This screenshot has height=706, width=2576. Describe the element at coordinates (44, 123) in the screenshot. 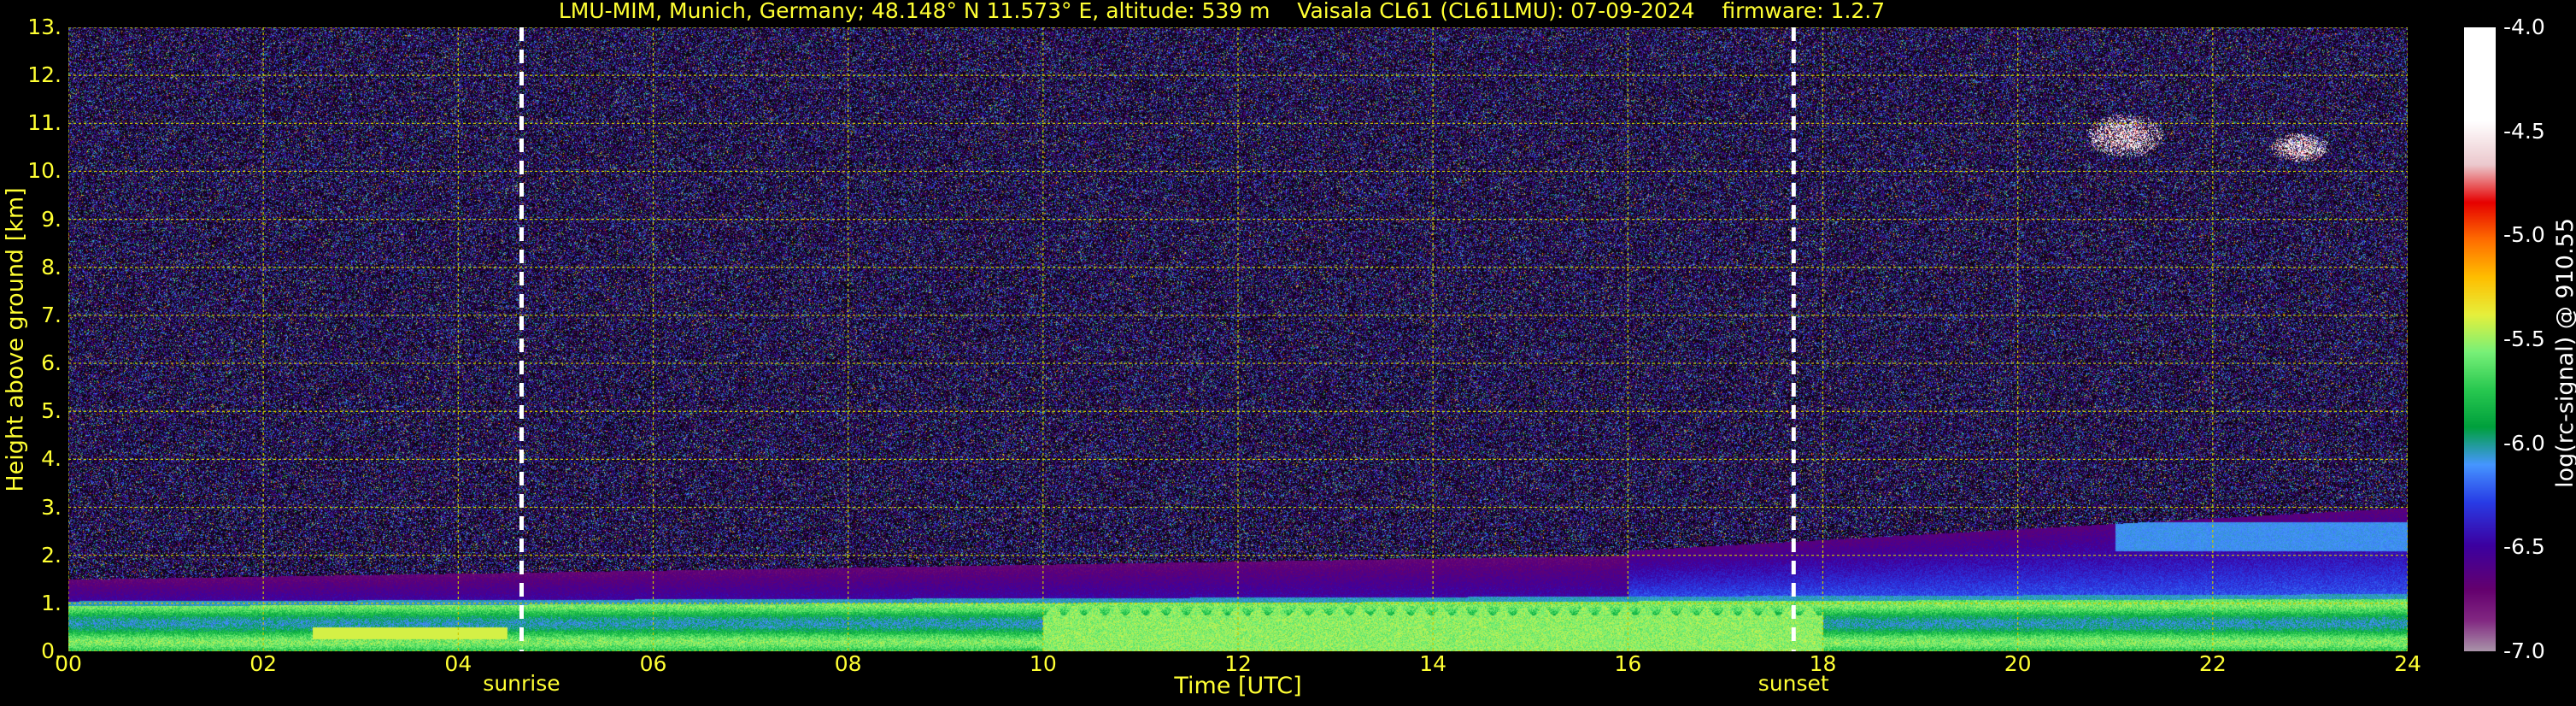

I see `y-tick-label: 11.` at that location.